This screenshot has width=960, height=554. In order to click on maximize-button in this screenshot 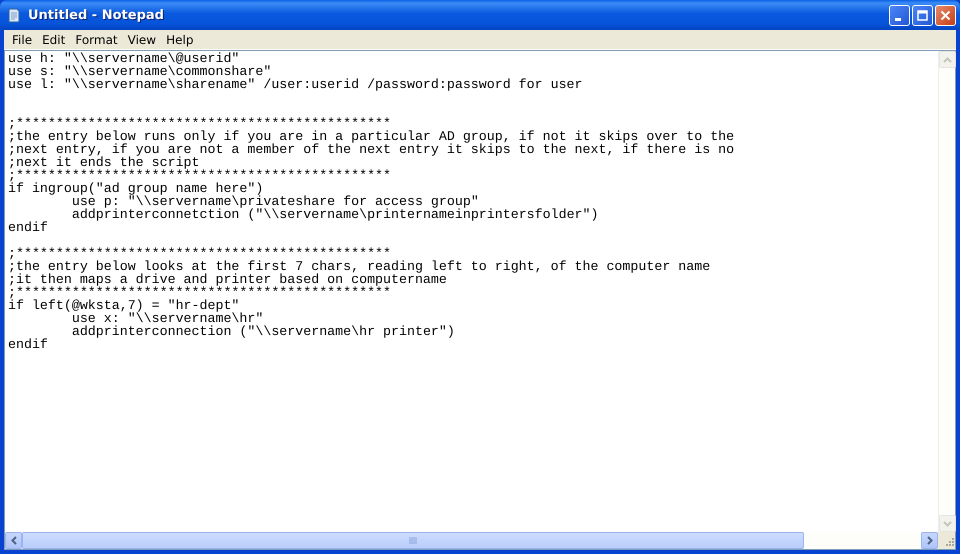, I will do `click(922, 15)`.